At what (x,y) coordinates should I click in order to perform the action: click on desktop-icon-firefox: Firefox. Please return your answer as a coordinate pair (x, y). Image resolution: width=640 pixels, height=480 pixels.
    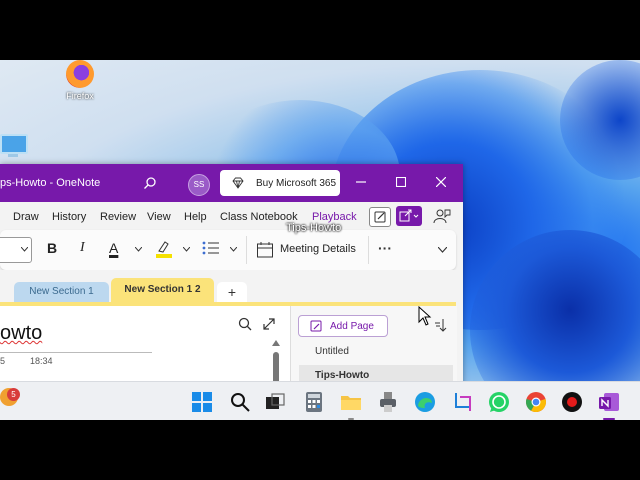
    Looking at the image, I should click on (80, 80).